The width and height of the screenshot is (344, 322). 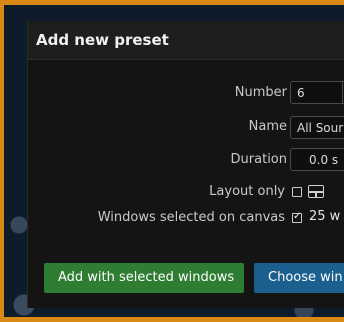 I want to click on dialog-title: Add new preset, so click(x=102, y=40).